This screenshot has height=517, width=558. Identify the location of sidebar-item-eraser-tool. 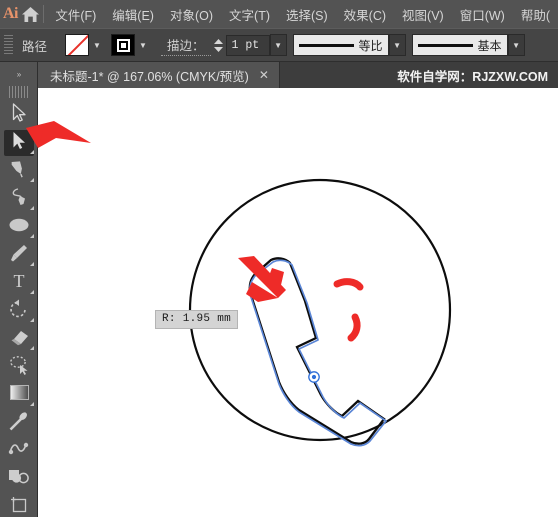
(19, 339).